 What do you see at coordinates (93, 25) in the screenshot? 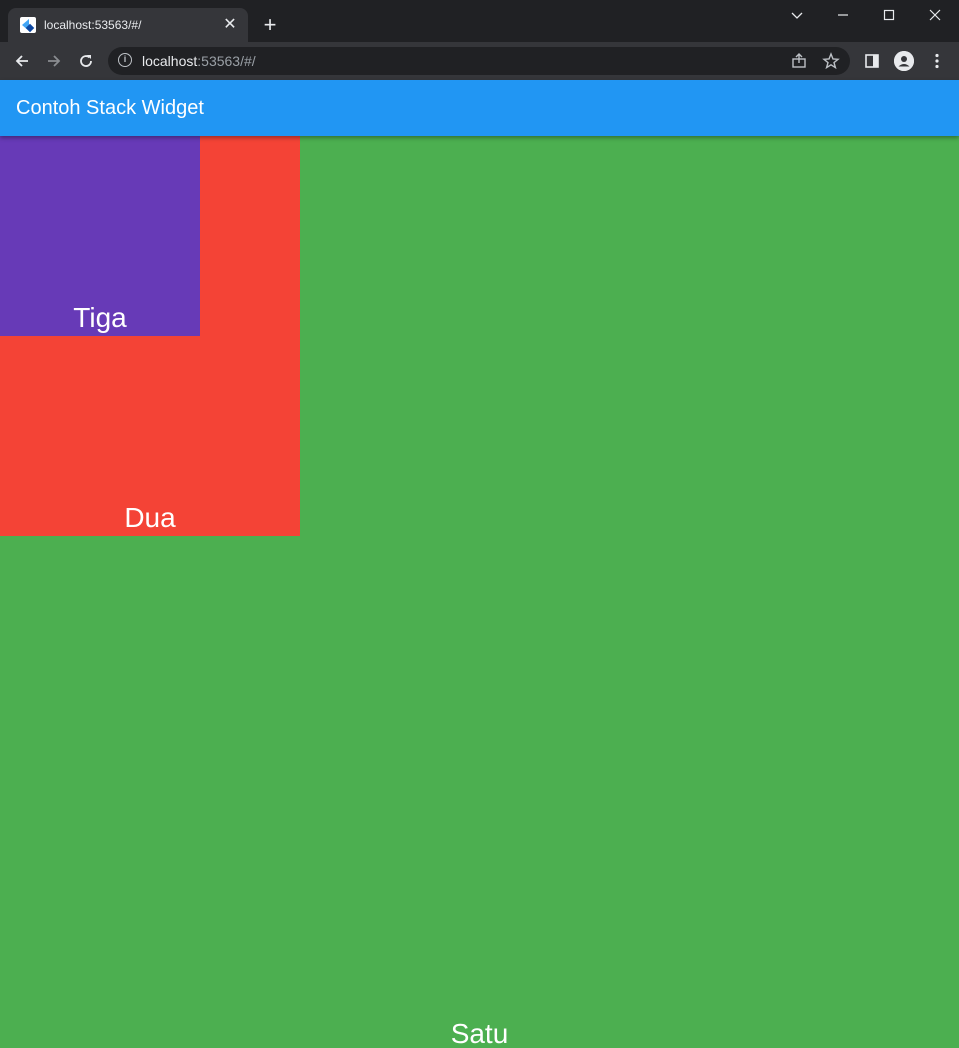
I see `tab-title: localhost:53563/#/` at bounding box center [93, 25].